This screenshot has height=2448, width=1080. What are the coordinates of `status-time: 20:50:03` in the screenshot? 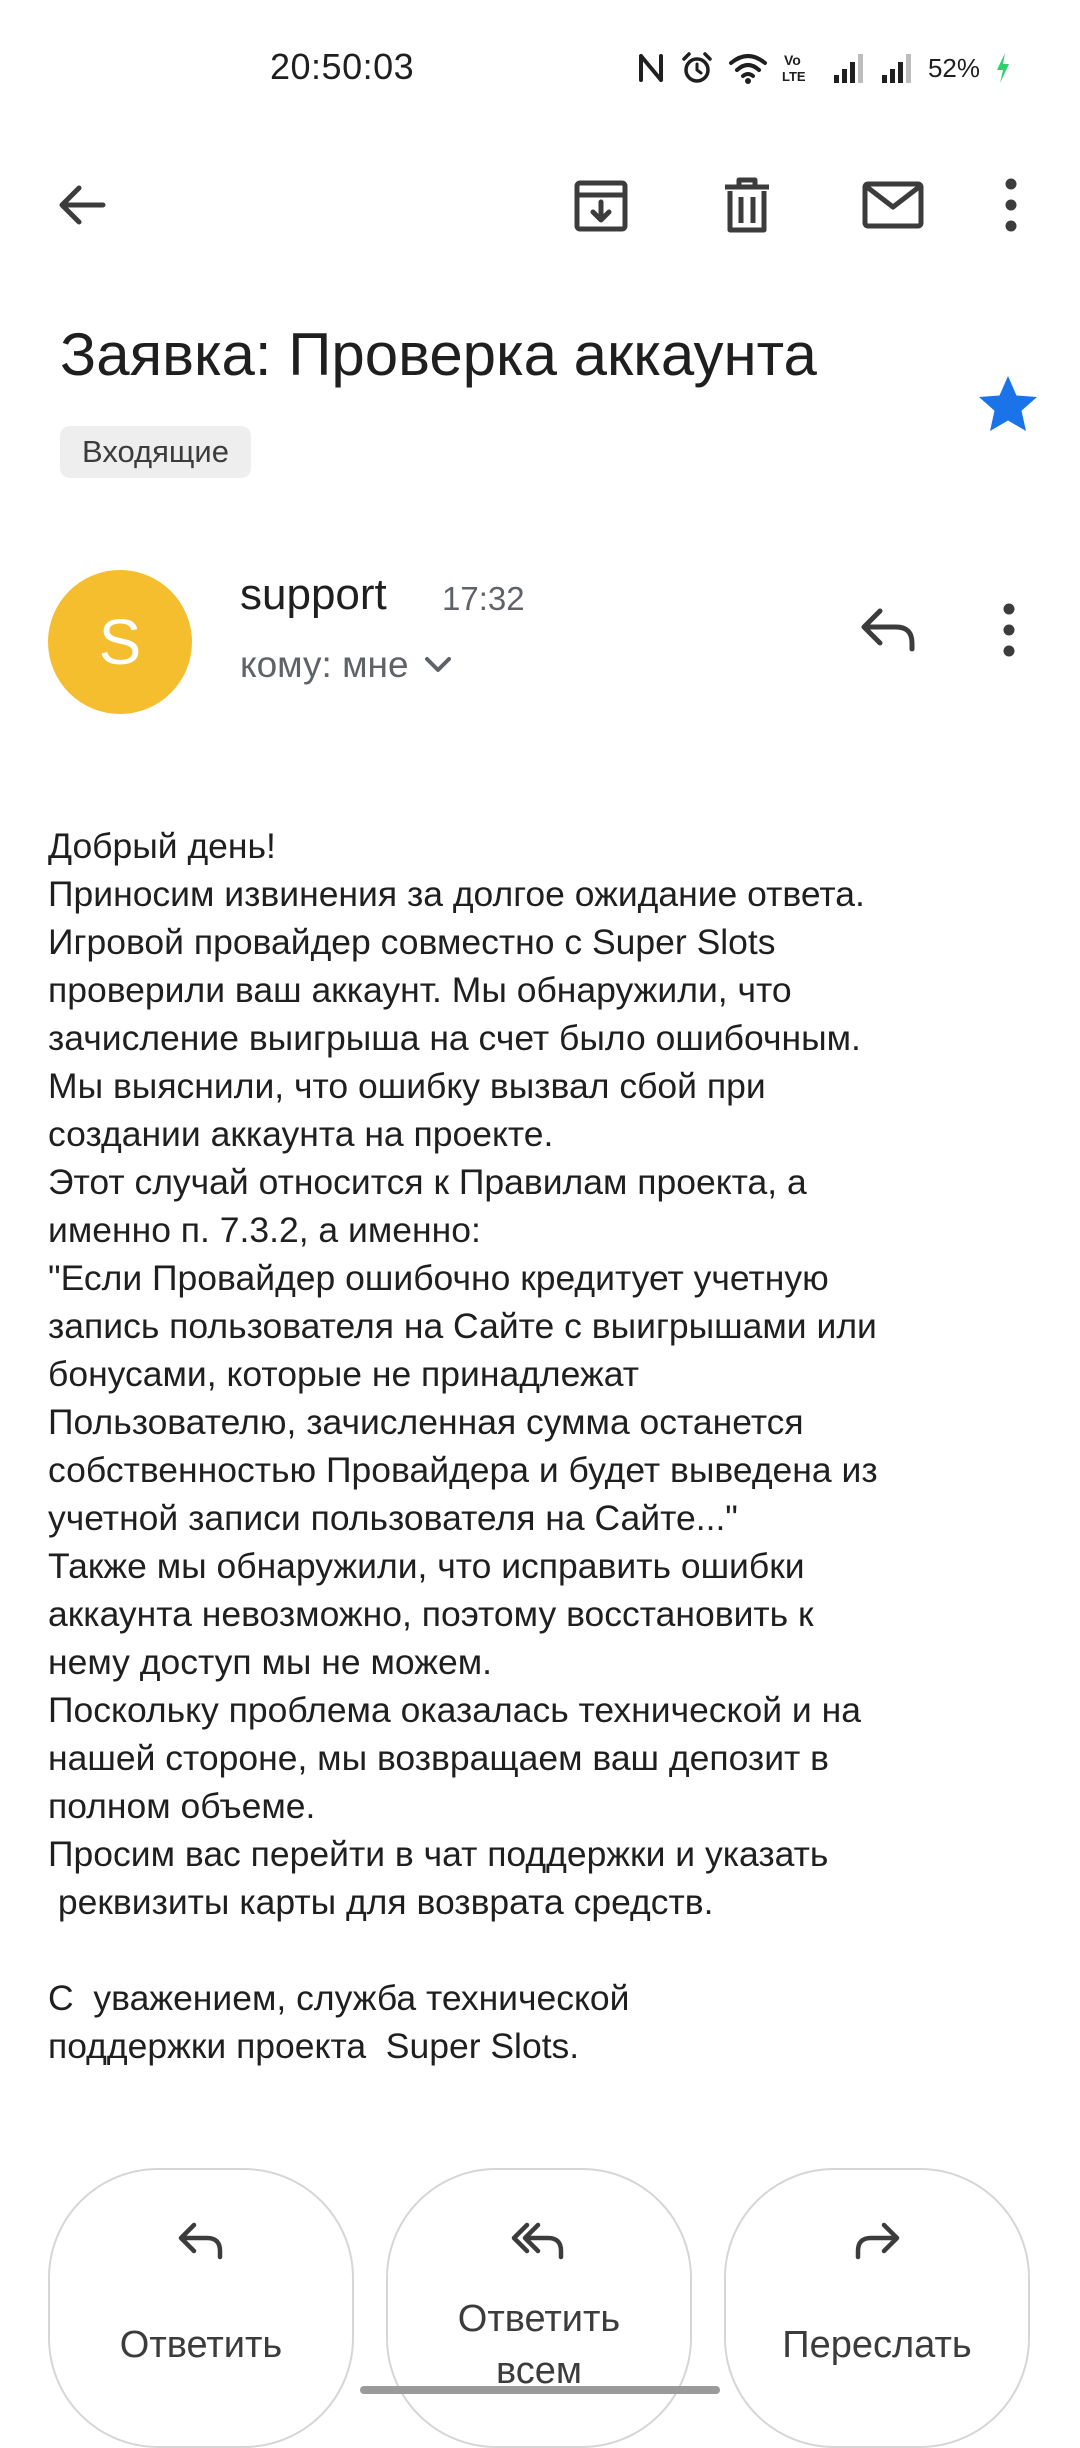 It's located at (342, 66).